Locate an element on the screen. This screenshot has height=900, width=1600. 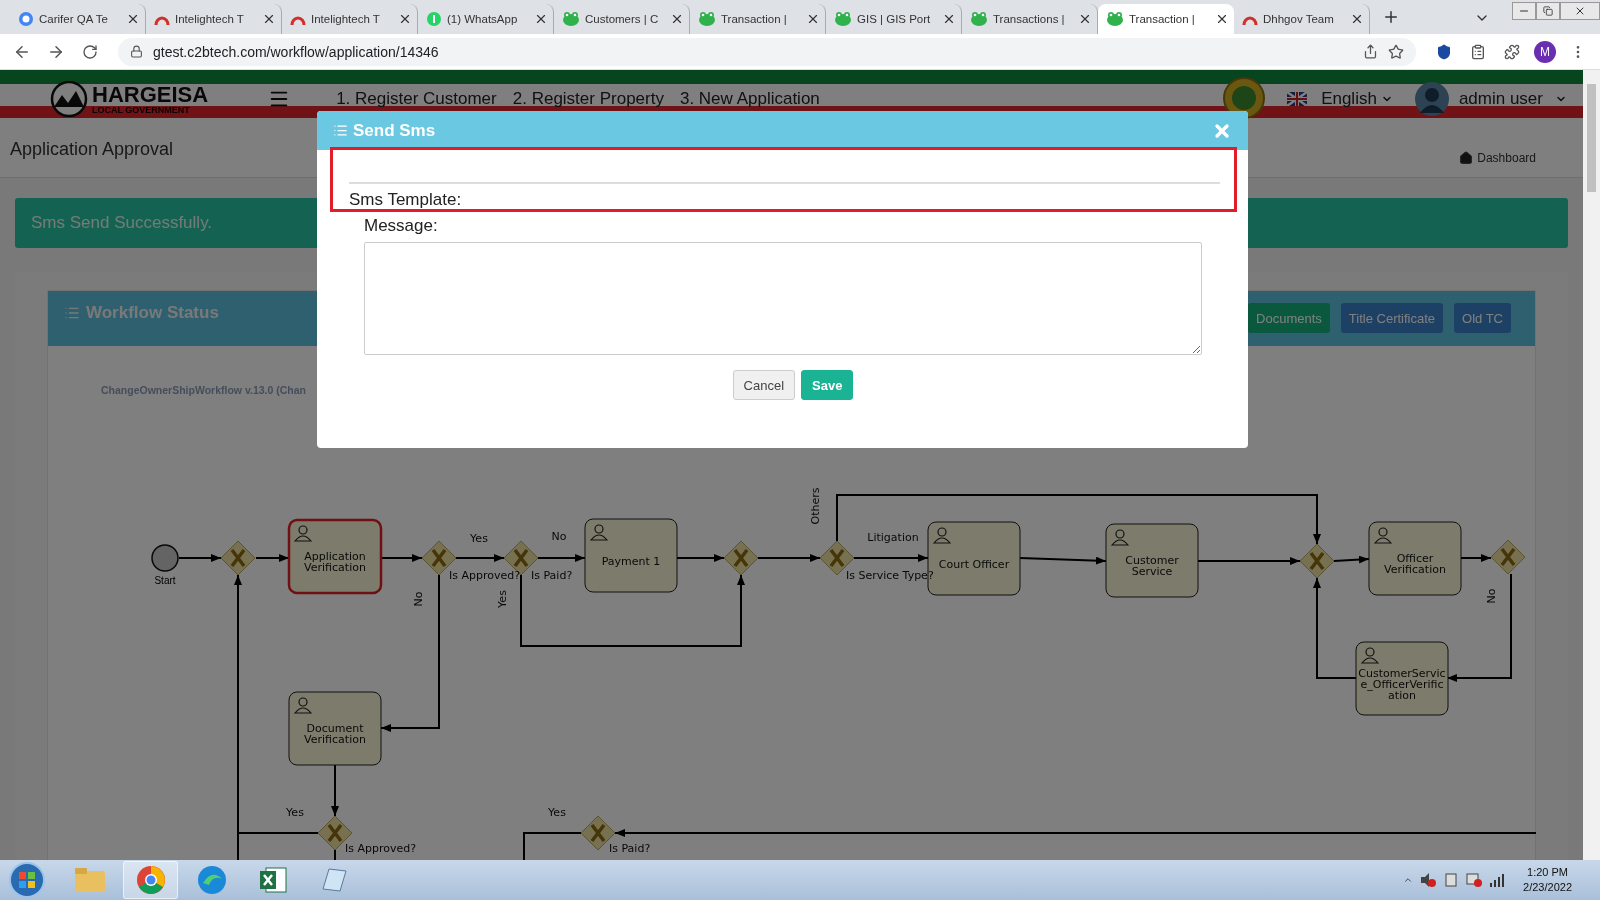
task-label: CustomerService_OfficerVerification is located at coordinates (1402, 684).